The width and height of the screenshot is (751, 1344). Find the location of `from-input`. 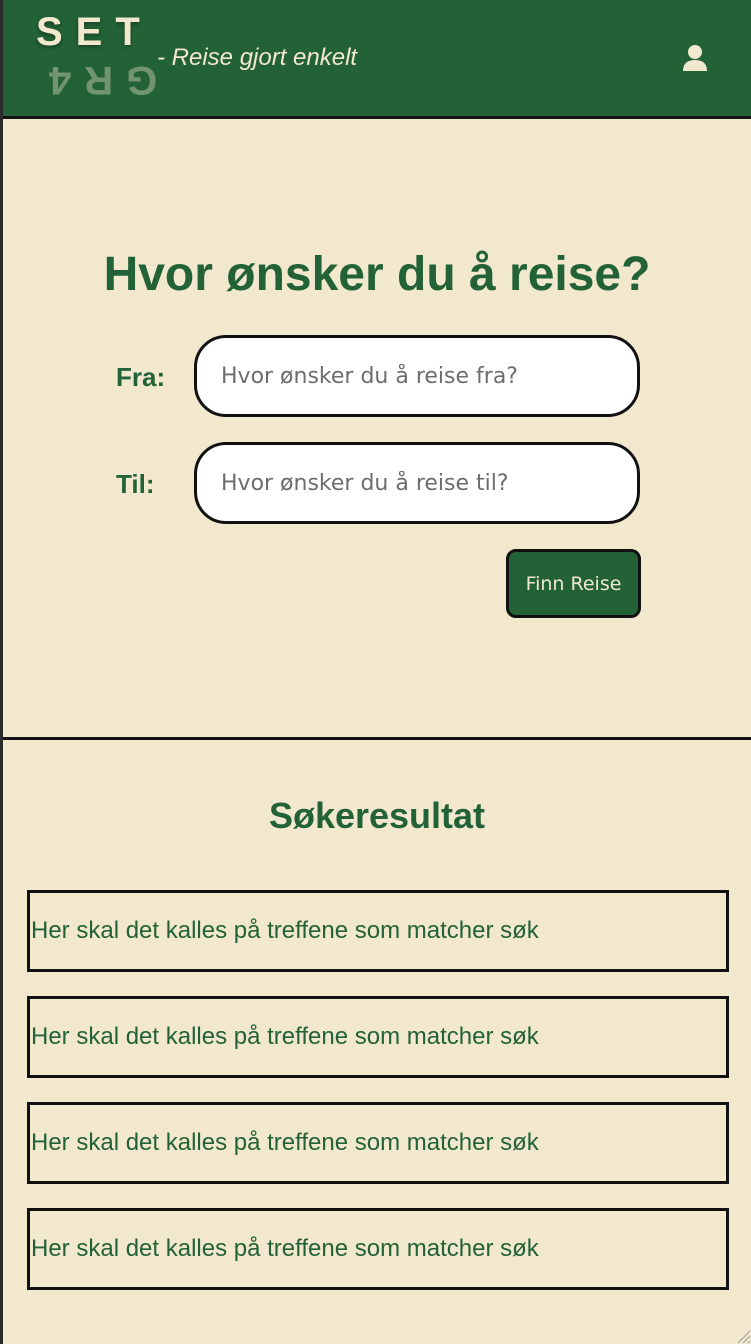

from-input is located at coordinates (417, 376).